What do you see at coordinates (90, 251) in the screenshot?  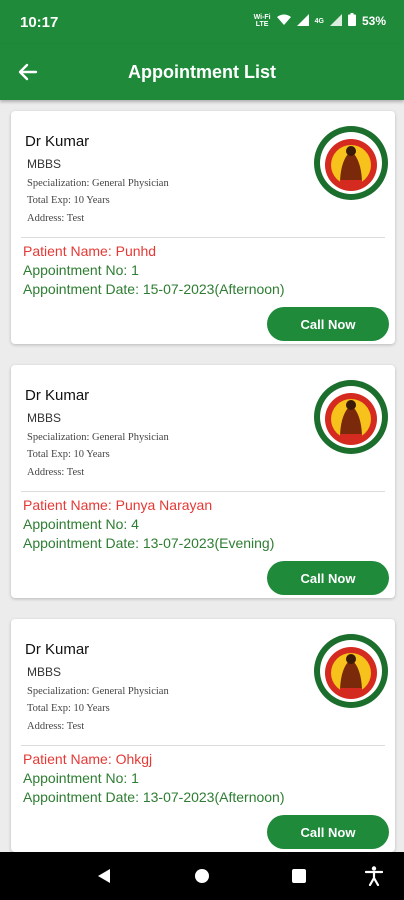 I see `patient-name: Patient Name: Punhd` at bounding box center [90, 251].